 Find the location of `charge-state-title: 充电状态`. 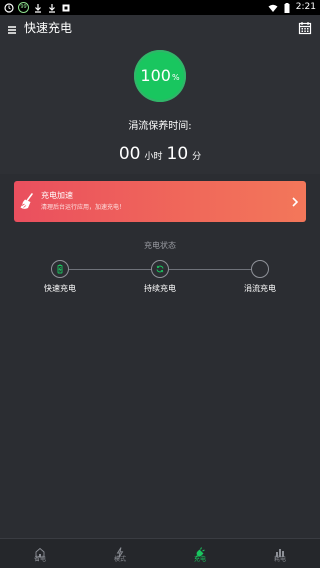

charge-state-title: 充电状态 is located at coordinates (160, 245).